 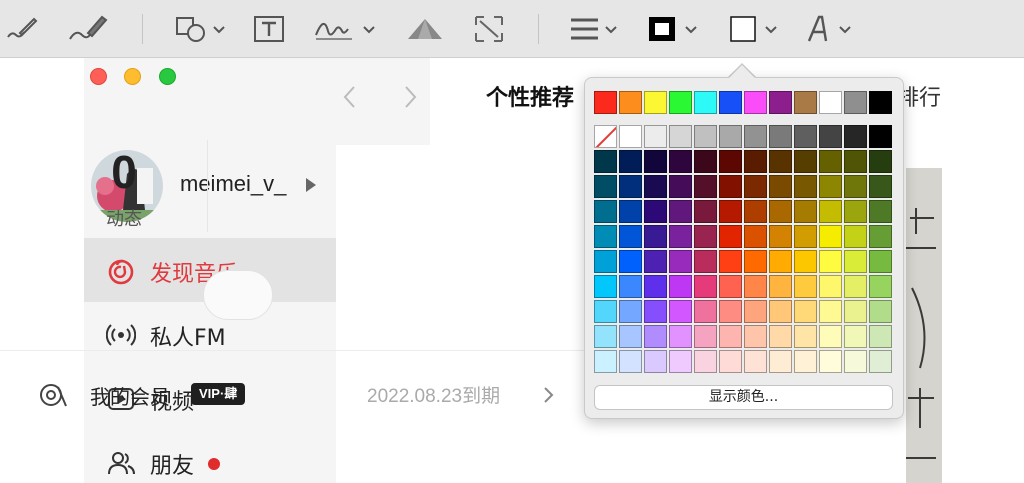 I want to click on sidebar-item-friends: 朋友, so click(x=210, y=456).